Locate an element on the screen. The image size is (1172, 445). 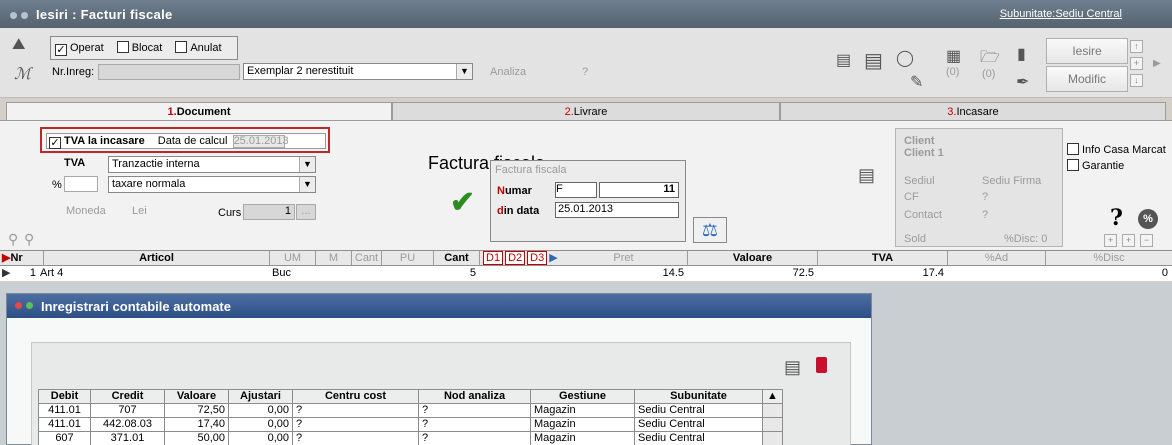
data-field: 25.01.2013 is located at coordinates (617, 210).